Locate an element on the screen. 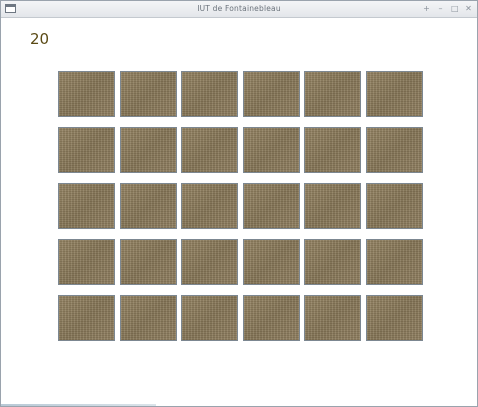 This screenshot has width=478, height=407. score-counter: 20 is located at coordinates (40, 39).